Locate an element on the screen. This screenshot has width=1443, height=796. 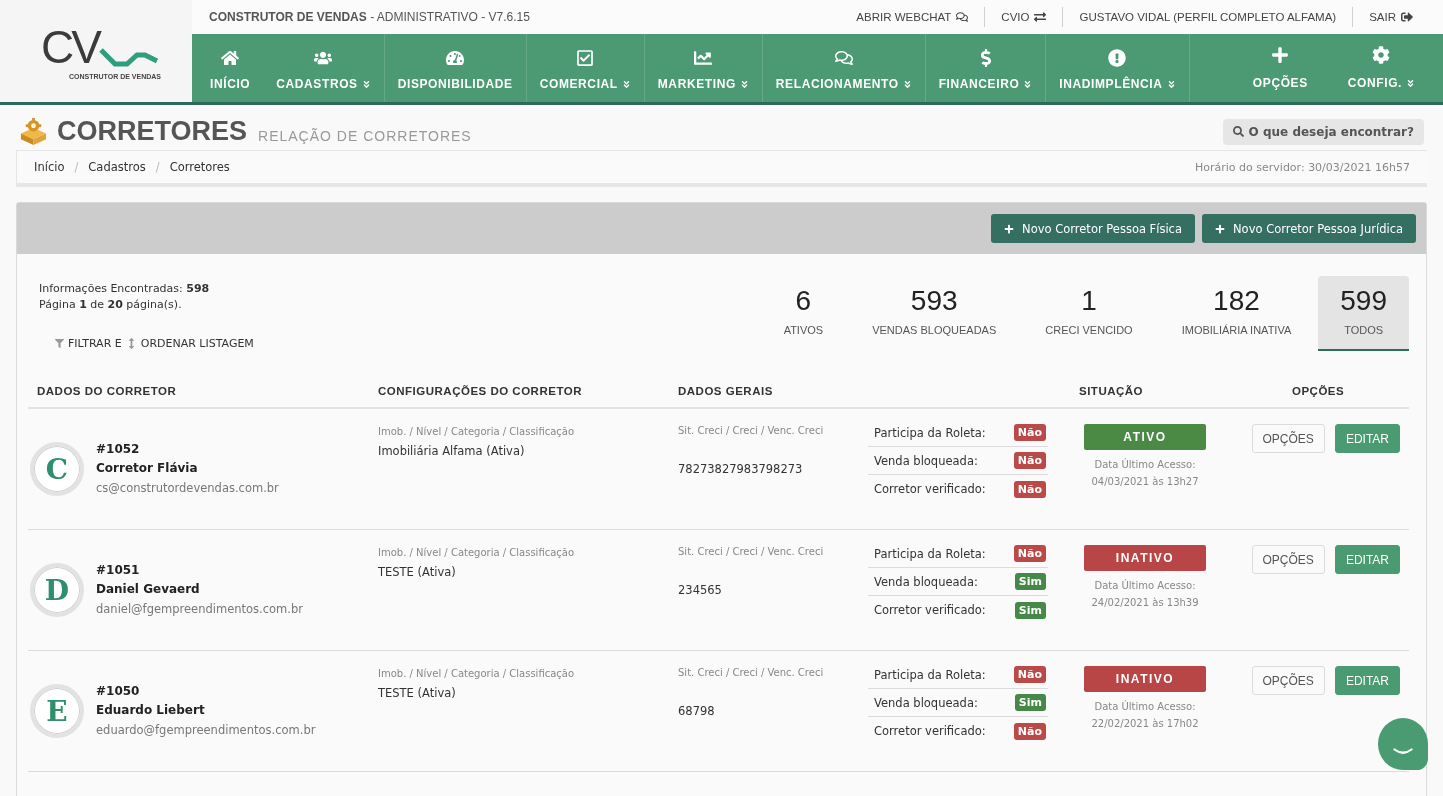
avatar: D is located at coordinates (57, 590).